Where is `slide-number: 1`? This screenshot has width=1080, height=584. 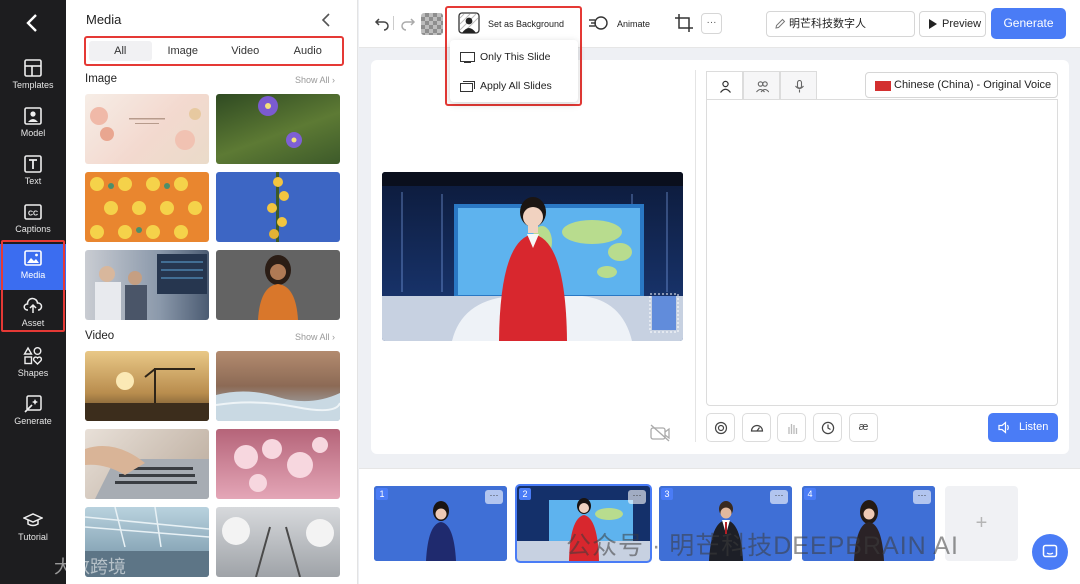
slide-number: 1 is located at coordinates (382, 494).